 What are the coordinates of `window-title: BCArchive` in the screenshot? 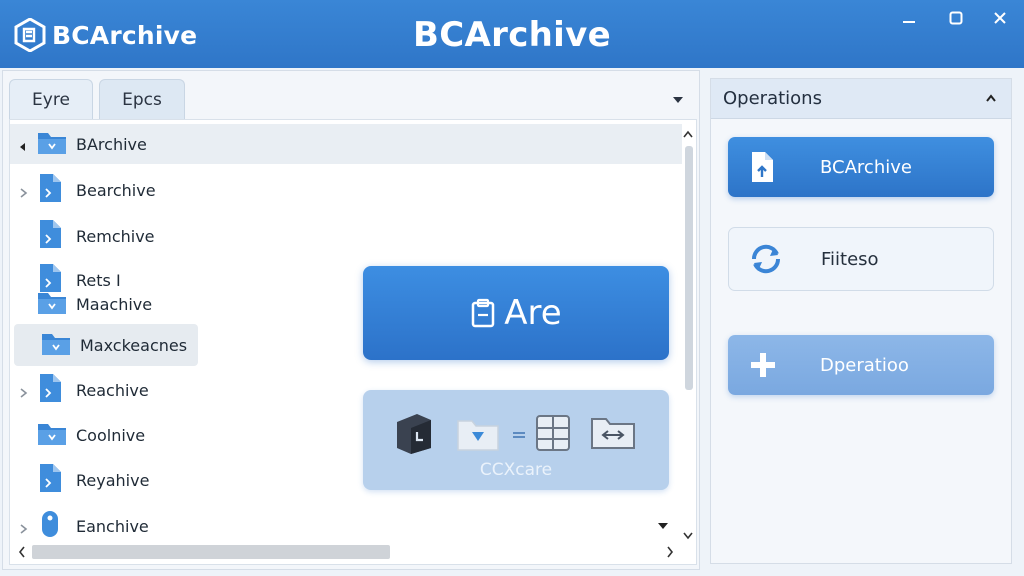 It's located at (512, 35).